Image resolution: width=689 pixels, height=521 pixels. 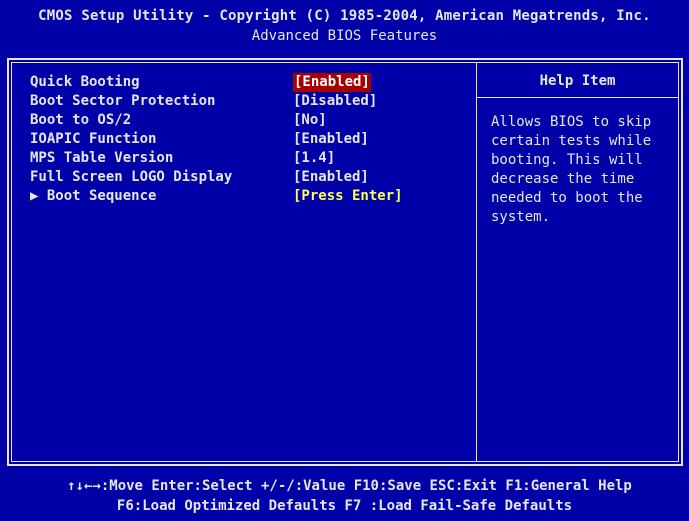 I want to click on setting-ioapic-function: IOAPIC Function [Enabled], so click(x=250, y=139).